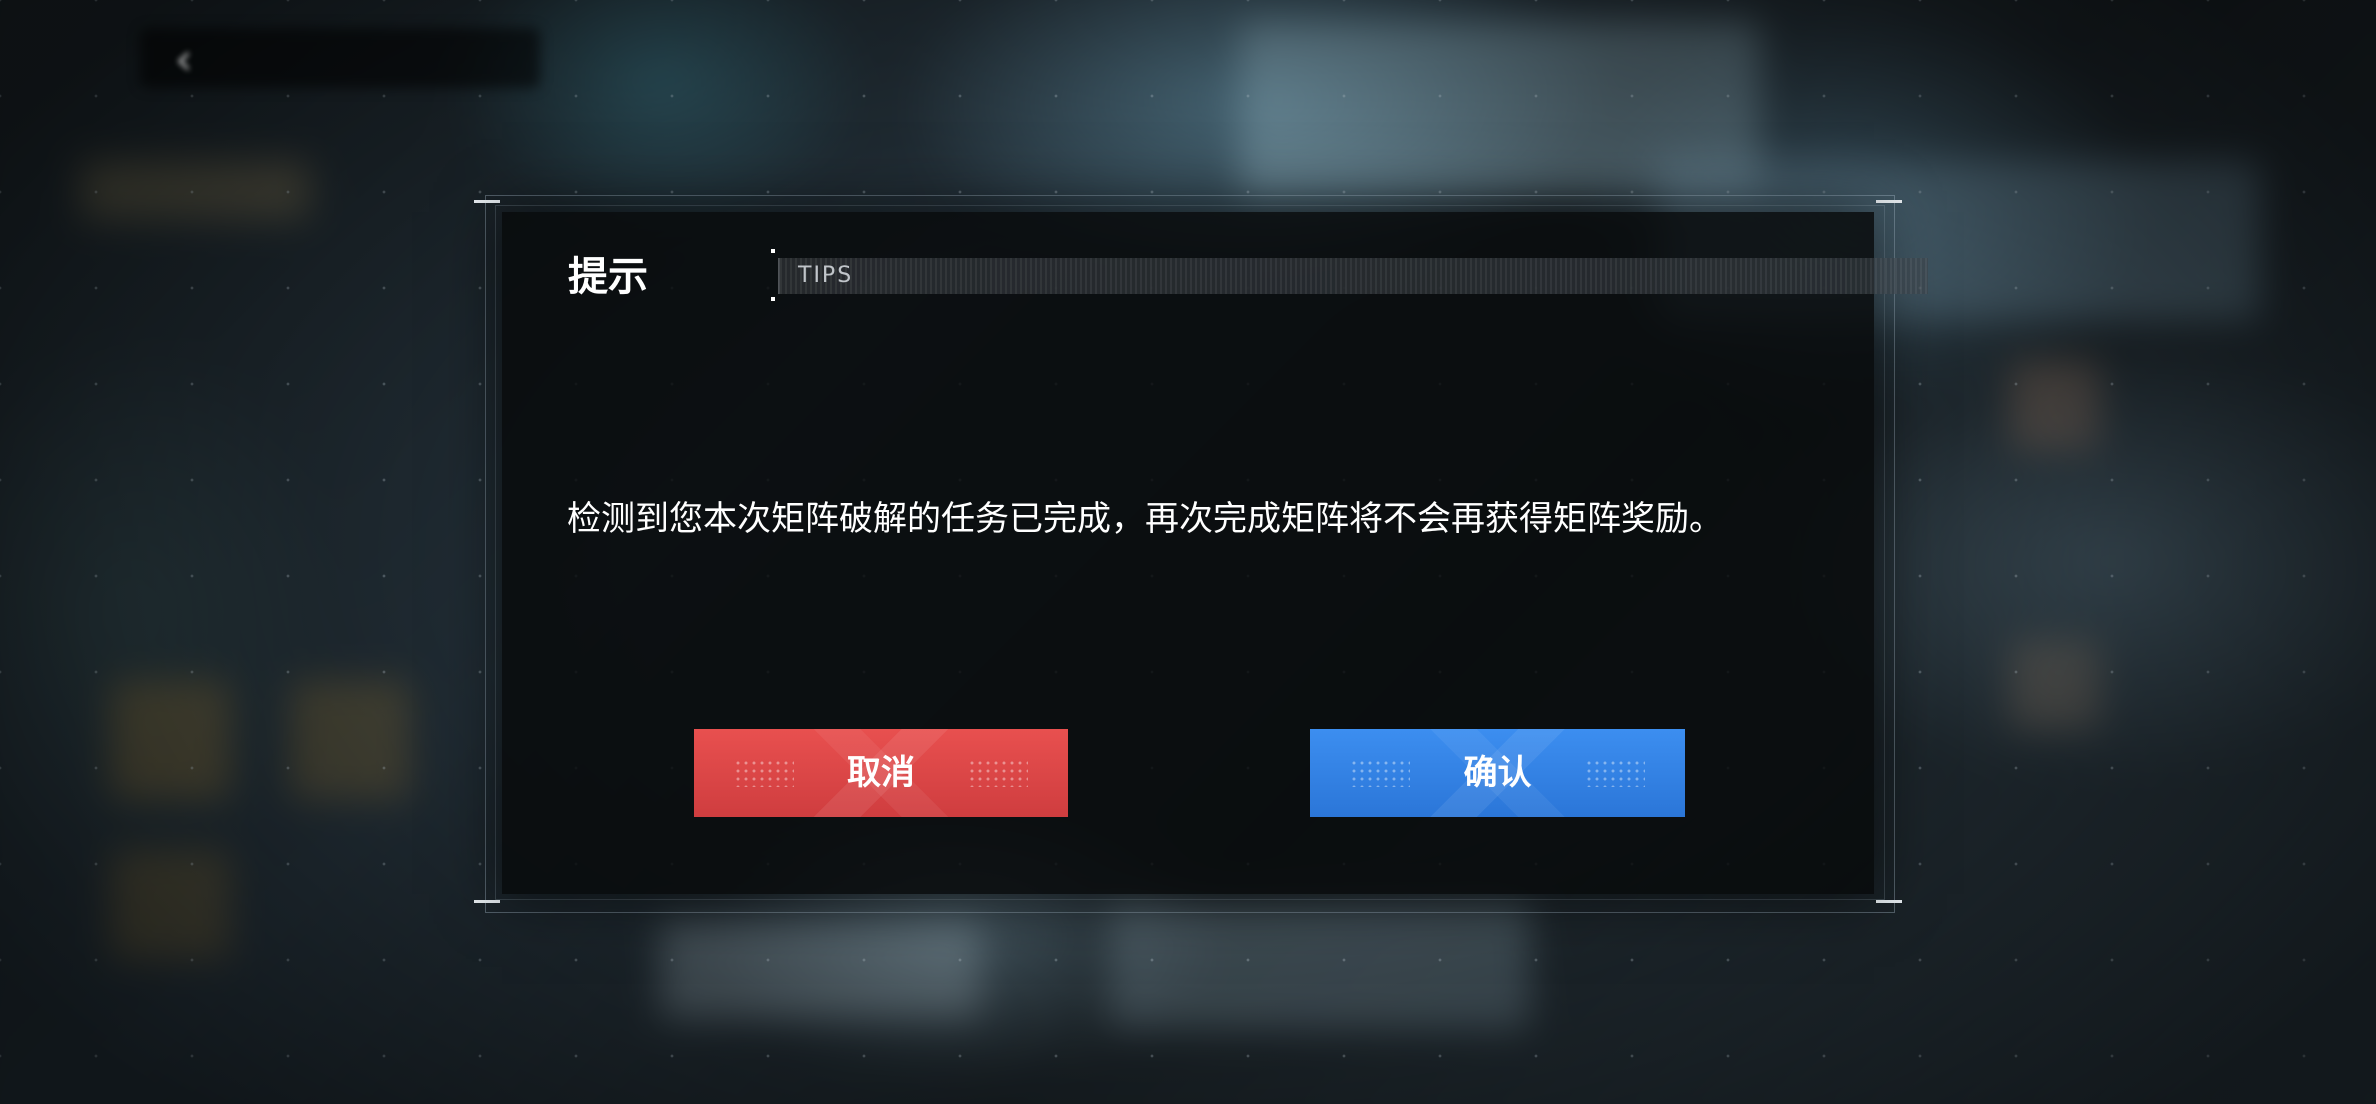 Image resolution: width=2376 pixels, height=1104 pixels. What do you see at coordinates (487, 201) in the screenshot?
I see `dialog-corner-top-left` at bounding box center [487, 201].